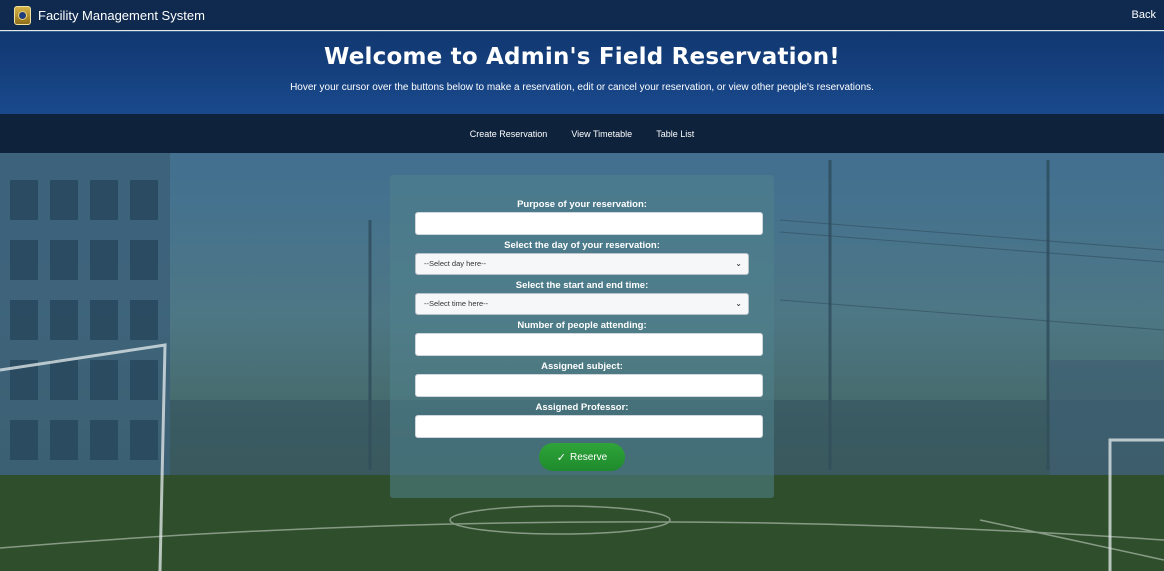  Describe the element at coordinates (121, 15) in the screenshot. I see `app-title: Facility Management System` at that location.